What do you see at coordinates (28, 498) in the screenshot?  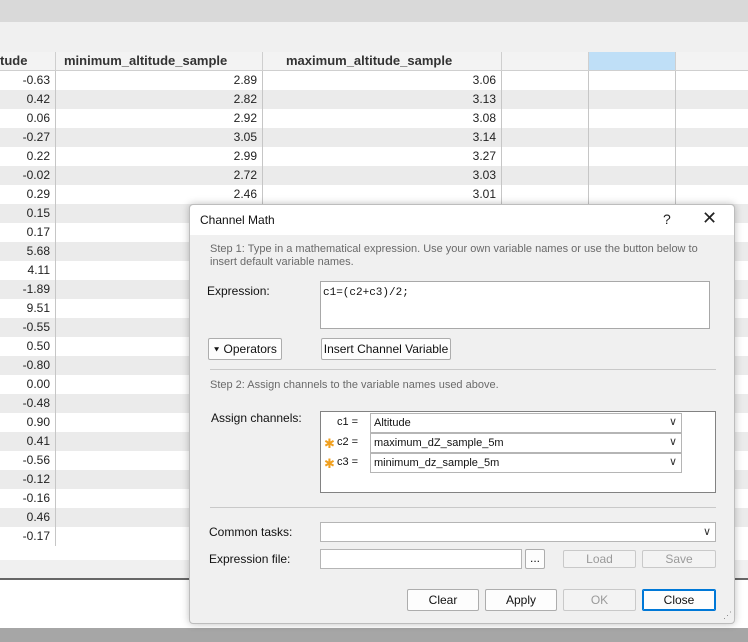 I see `table-cell: -0.16` at bounding box center [28, 498].